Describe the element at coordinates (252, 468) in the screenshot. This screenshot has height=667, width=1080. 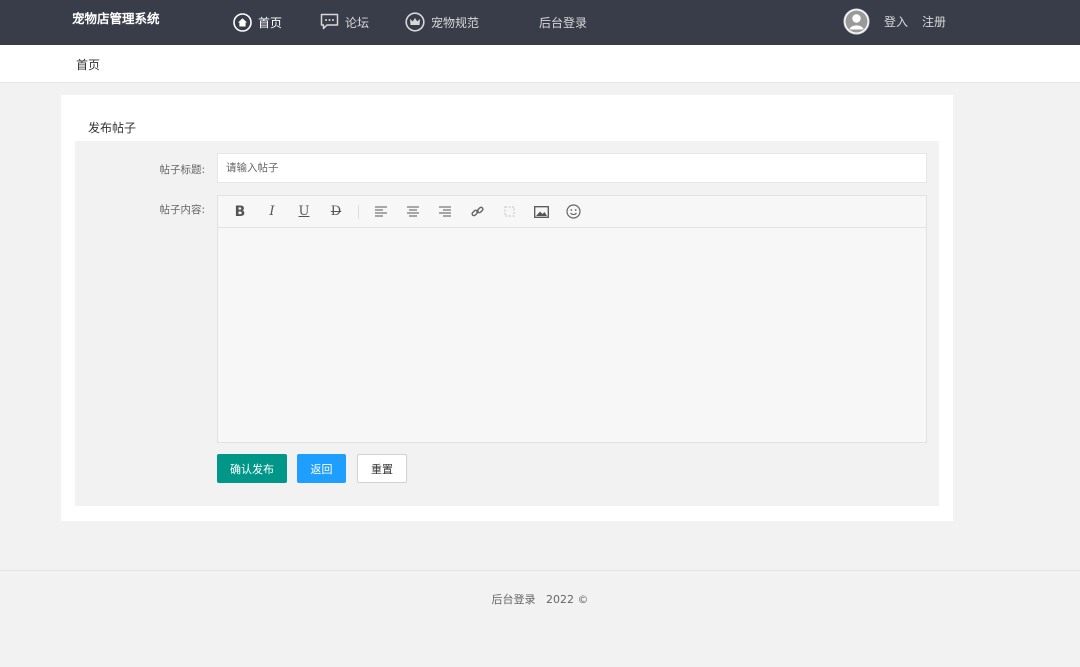
I see `confirm-publish-button: 确认发布` at that location.